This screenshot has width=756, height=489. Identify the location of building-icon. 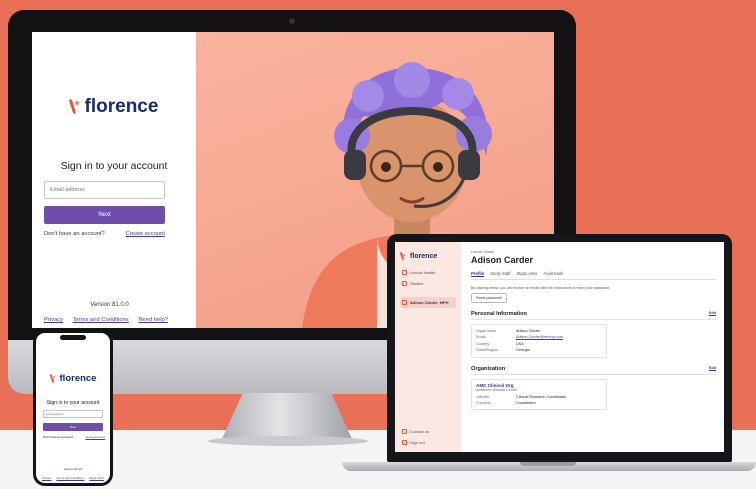
(404, 272).